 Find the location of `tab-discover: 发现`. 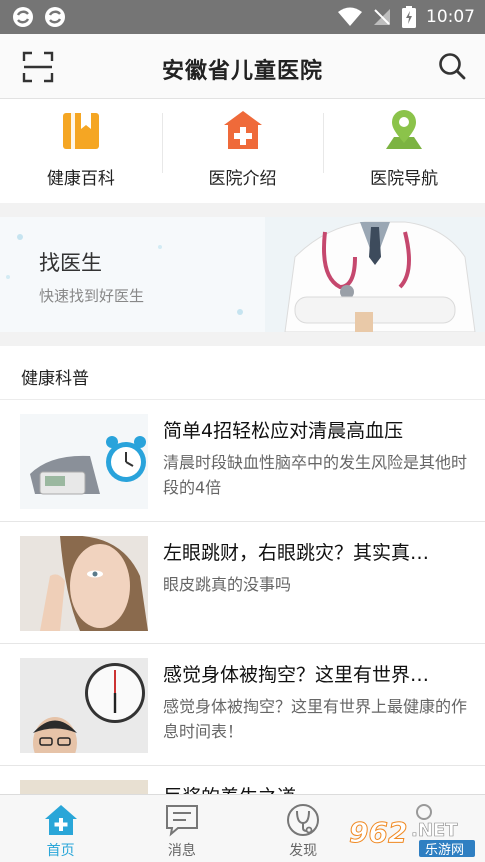

tab-discover: 发现 is located at coordinates (303, 828).